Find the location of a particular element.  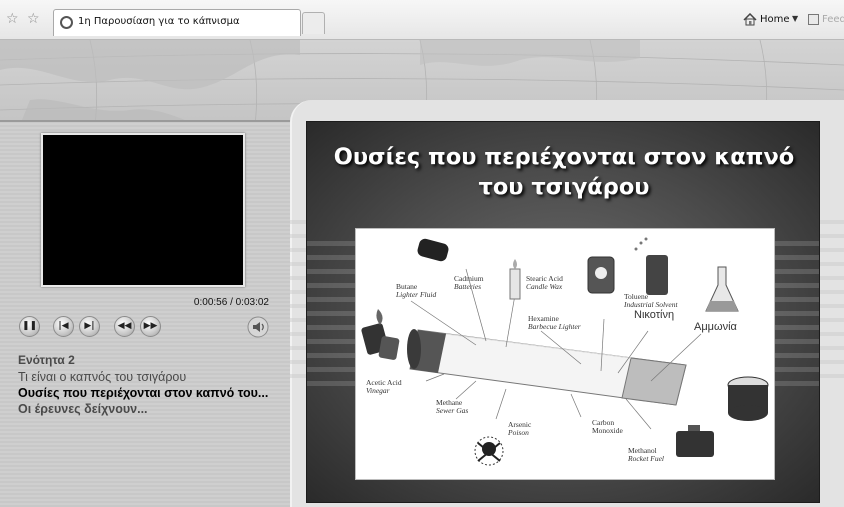

home-button-label: Home is located at coordinates (775, 19).